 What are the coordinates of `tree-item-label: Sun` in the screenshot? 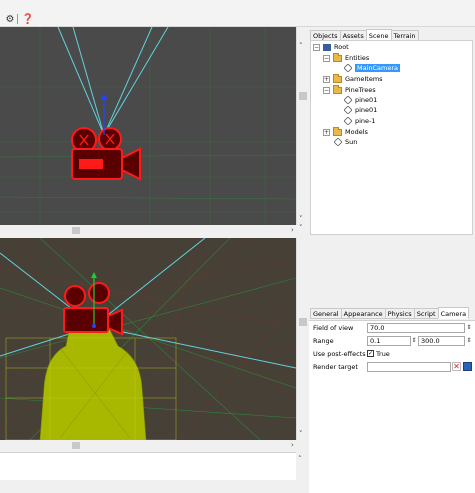 It's located at (351, 142).